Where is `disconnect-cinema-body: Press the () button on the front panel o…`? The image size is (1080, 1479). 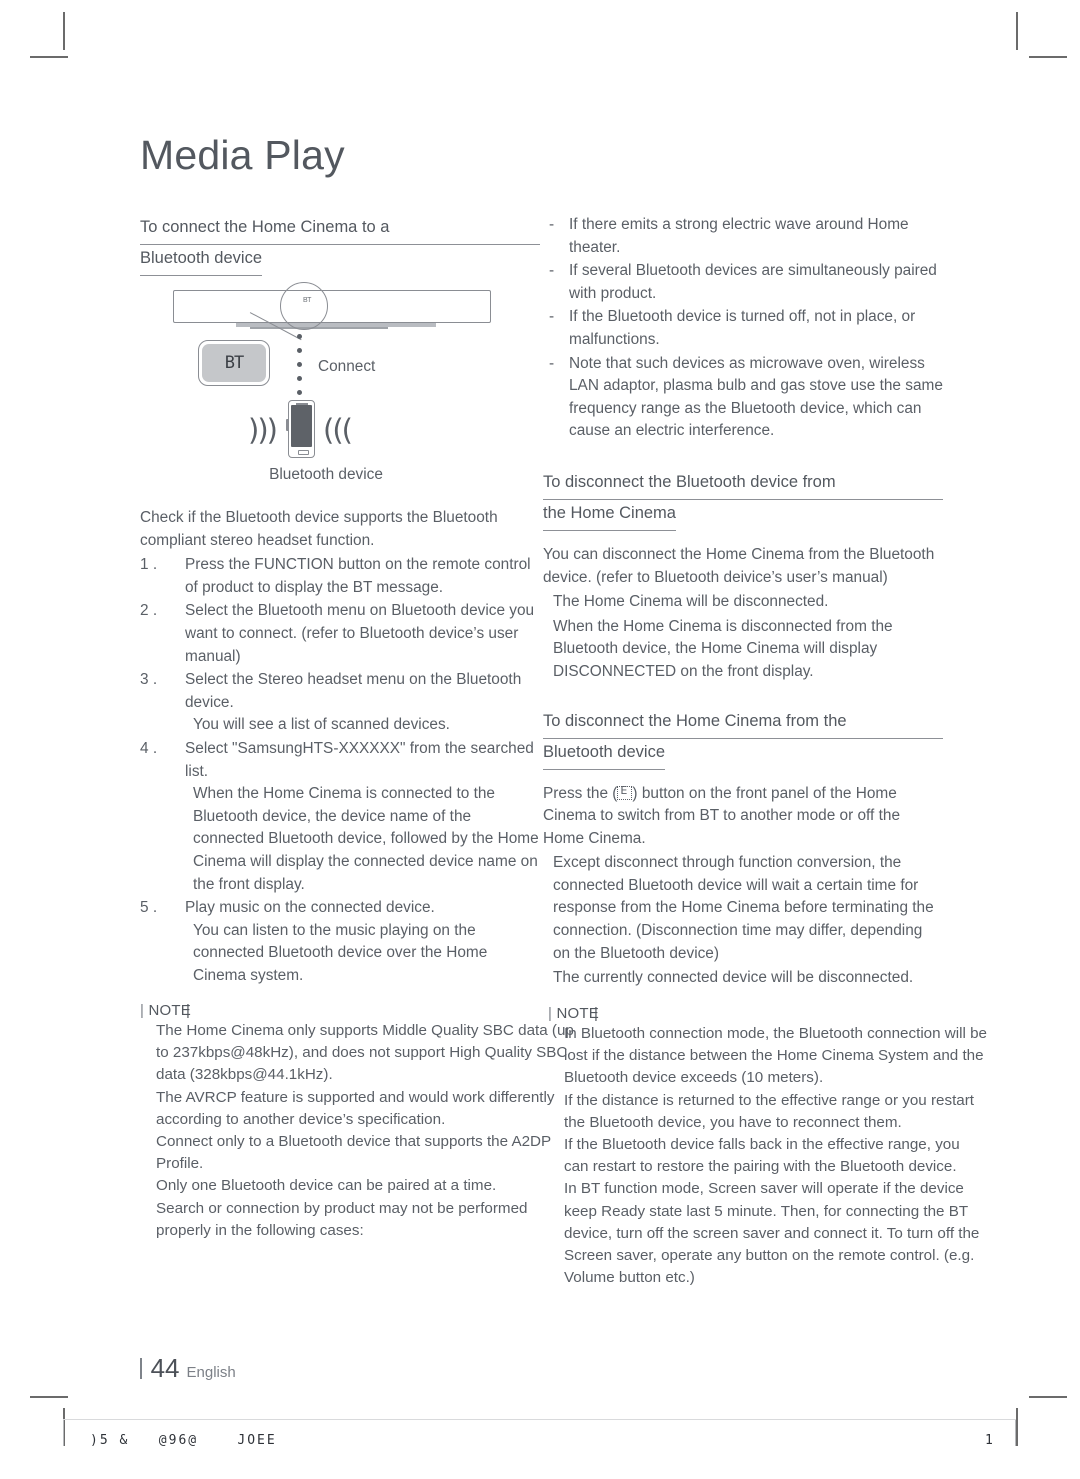 disconnect-cinema-body: Press the () button on the front panel o… is located at coordinates (743, 817).